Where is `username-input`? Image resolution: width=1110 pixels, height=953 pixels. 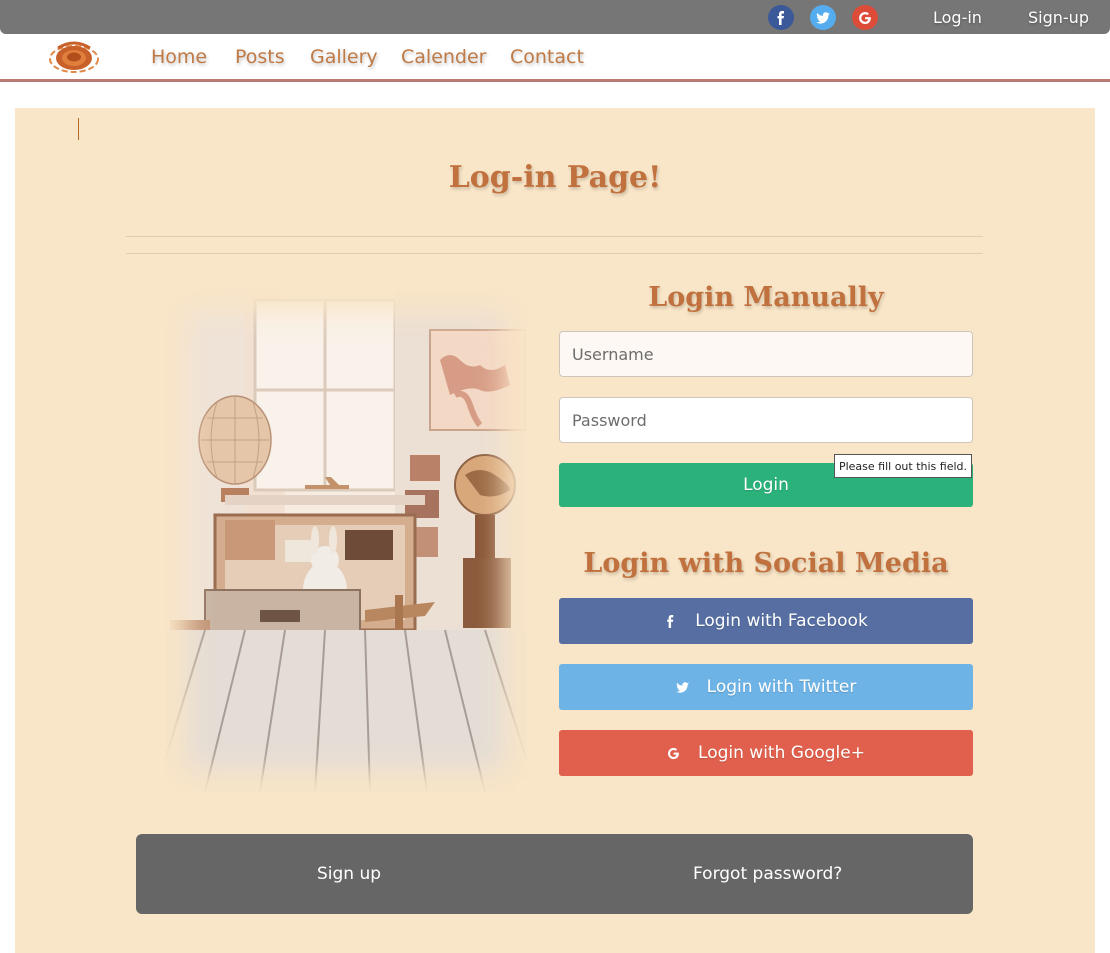
username-input is located at coordinates (766, 354).